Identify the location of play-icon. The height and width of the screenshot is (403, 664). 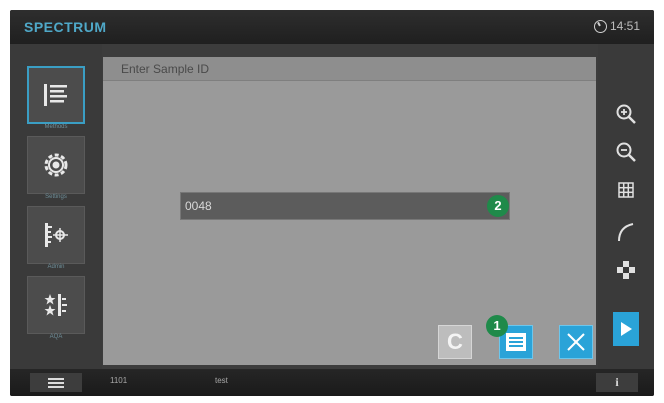
(626, 329).